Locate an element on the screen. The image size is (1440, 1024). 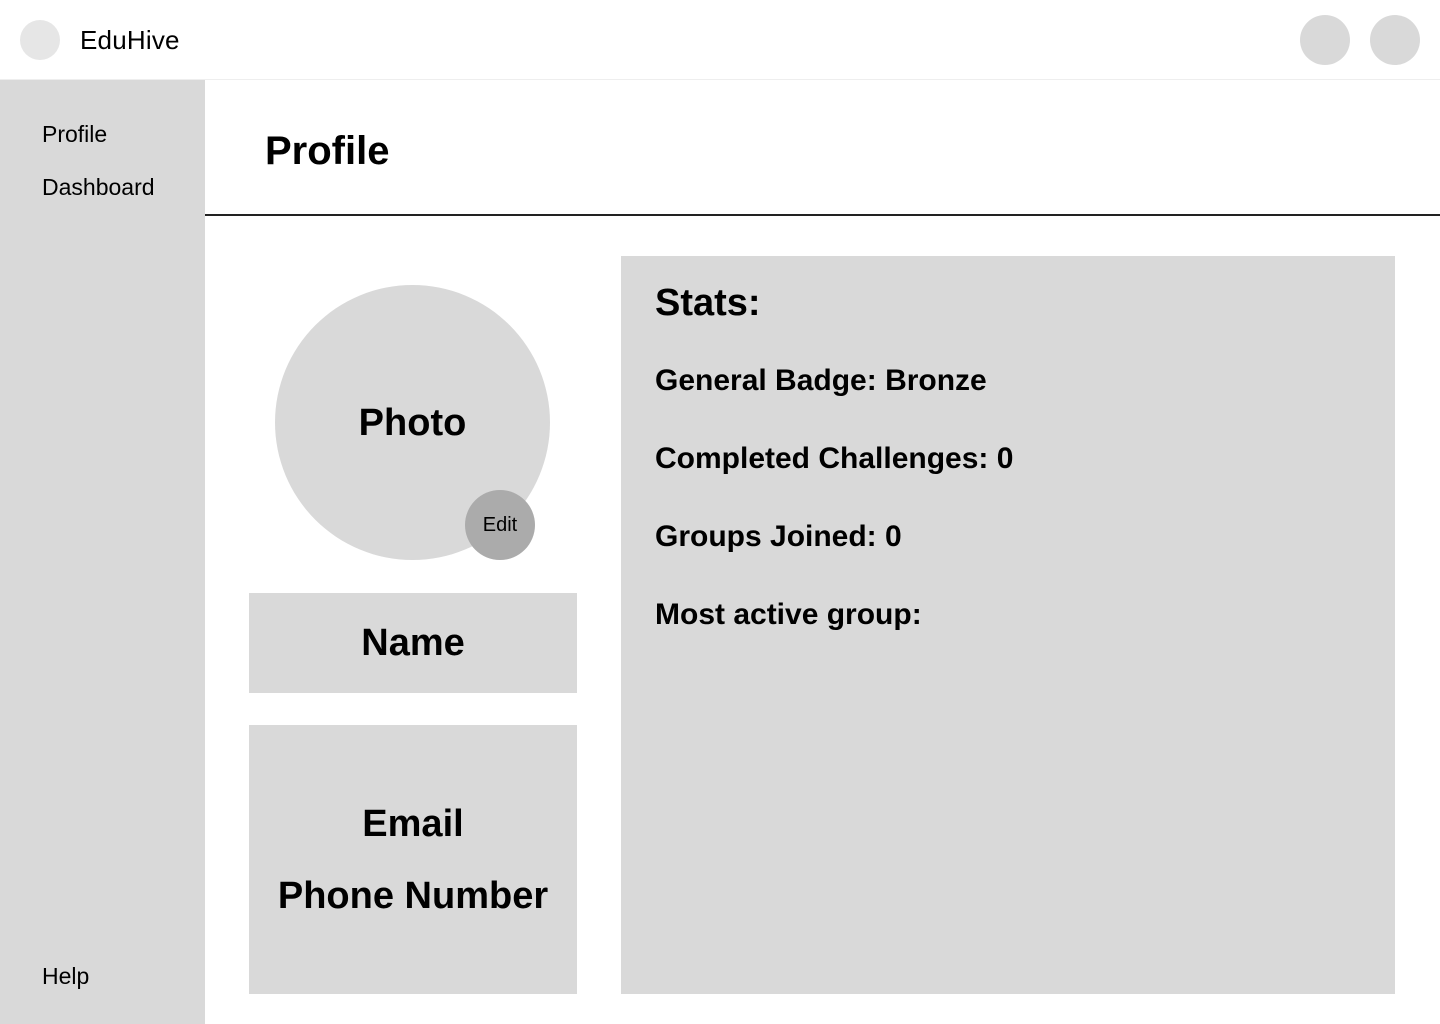
email-label: Email is located at coordinates (413, 824).